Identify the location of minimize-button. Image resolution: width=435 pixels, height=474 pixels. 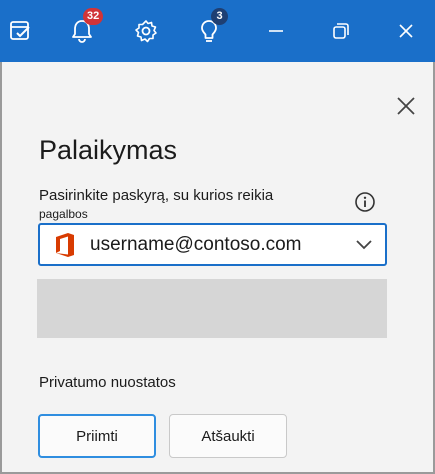
(276, 31).